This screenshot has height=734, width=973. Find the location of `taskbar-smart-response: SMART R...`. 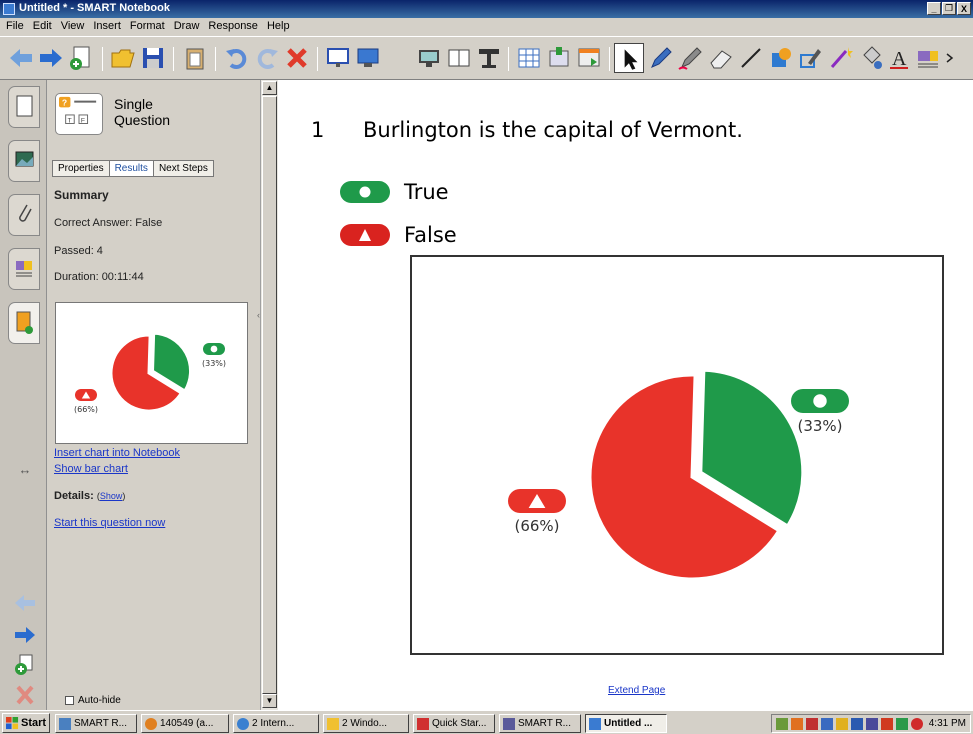

taskbar-smart-response: SMART R... is located at coordinates (540, 723).